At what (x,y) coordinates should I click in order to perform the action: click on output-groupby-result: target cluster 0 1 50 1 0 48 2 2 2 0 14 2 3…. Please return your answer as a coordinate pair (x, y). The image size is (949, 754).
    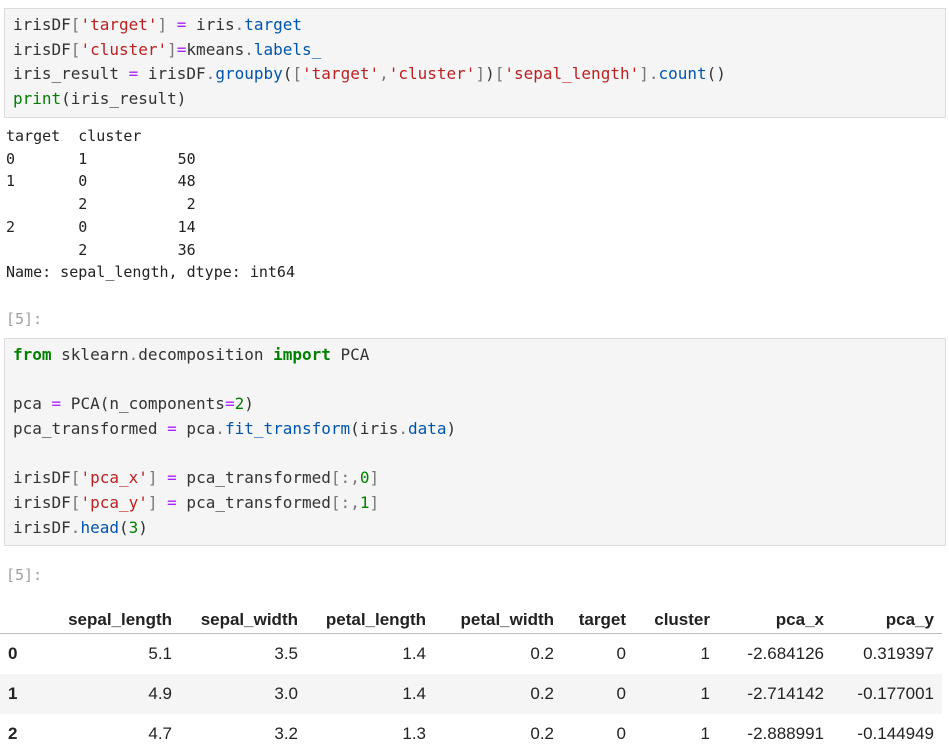
    Looking at the image, I should click on (150, 204).